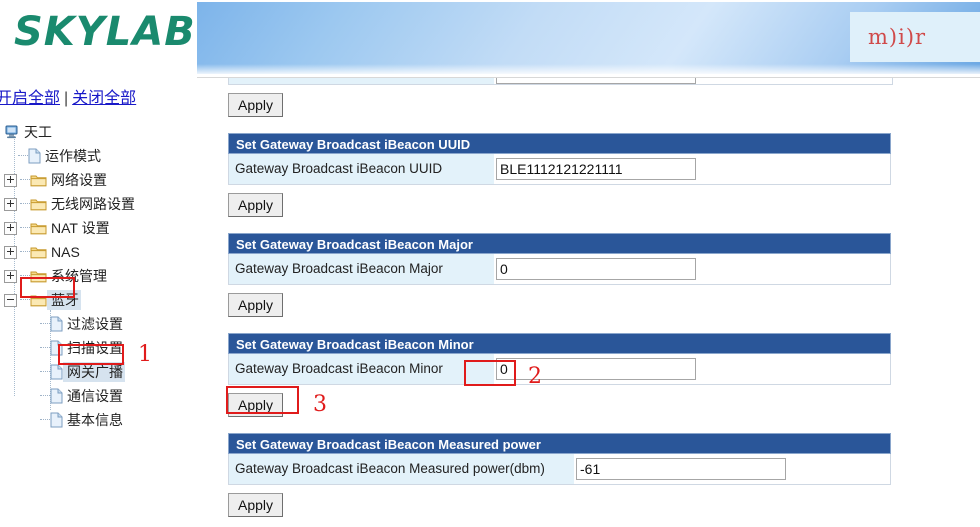  What do you see at coordinates (596, 169) in the screenshot?
I see `ibeacon-uuid-input` at bounding box center [596, 169].